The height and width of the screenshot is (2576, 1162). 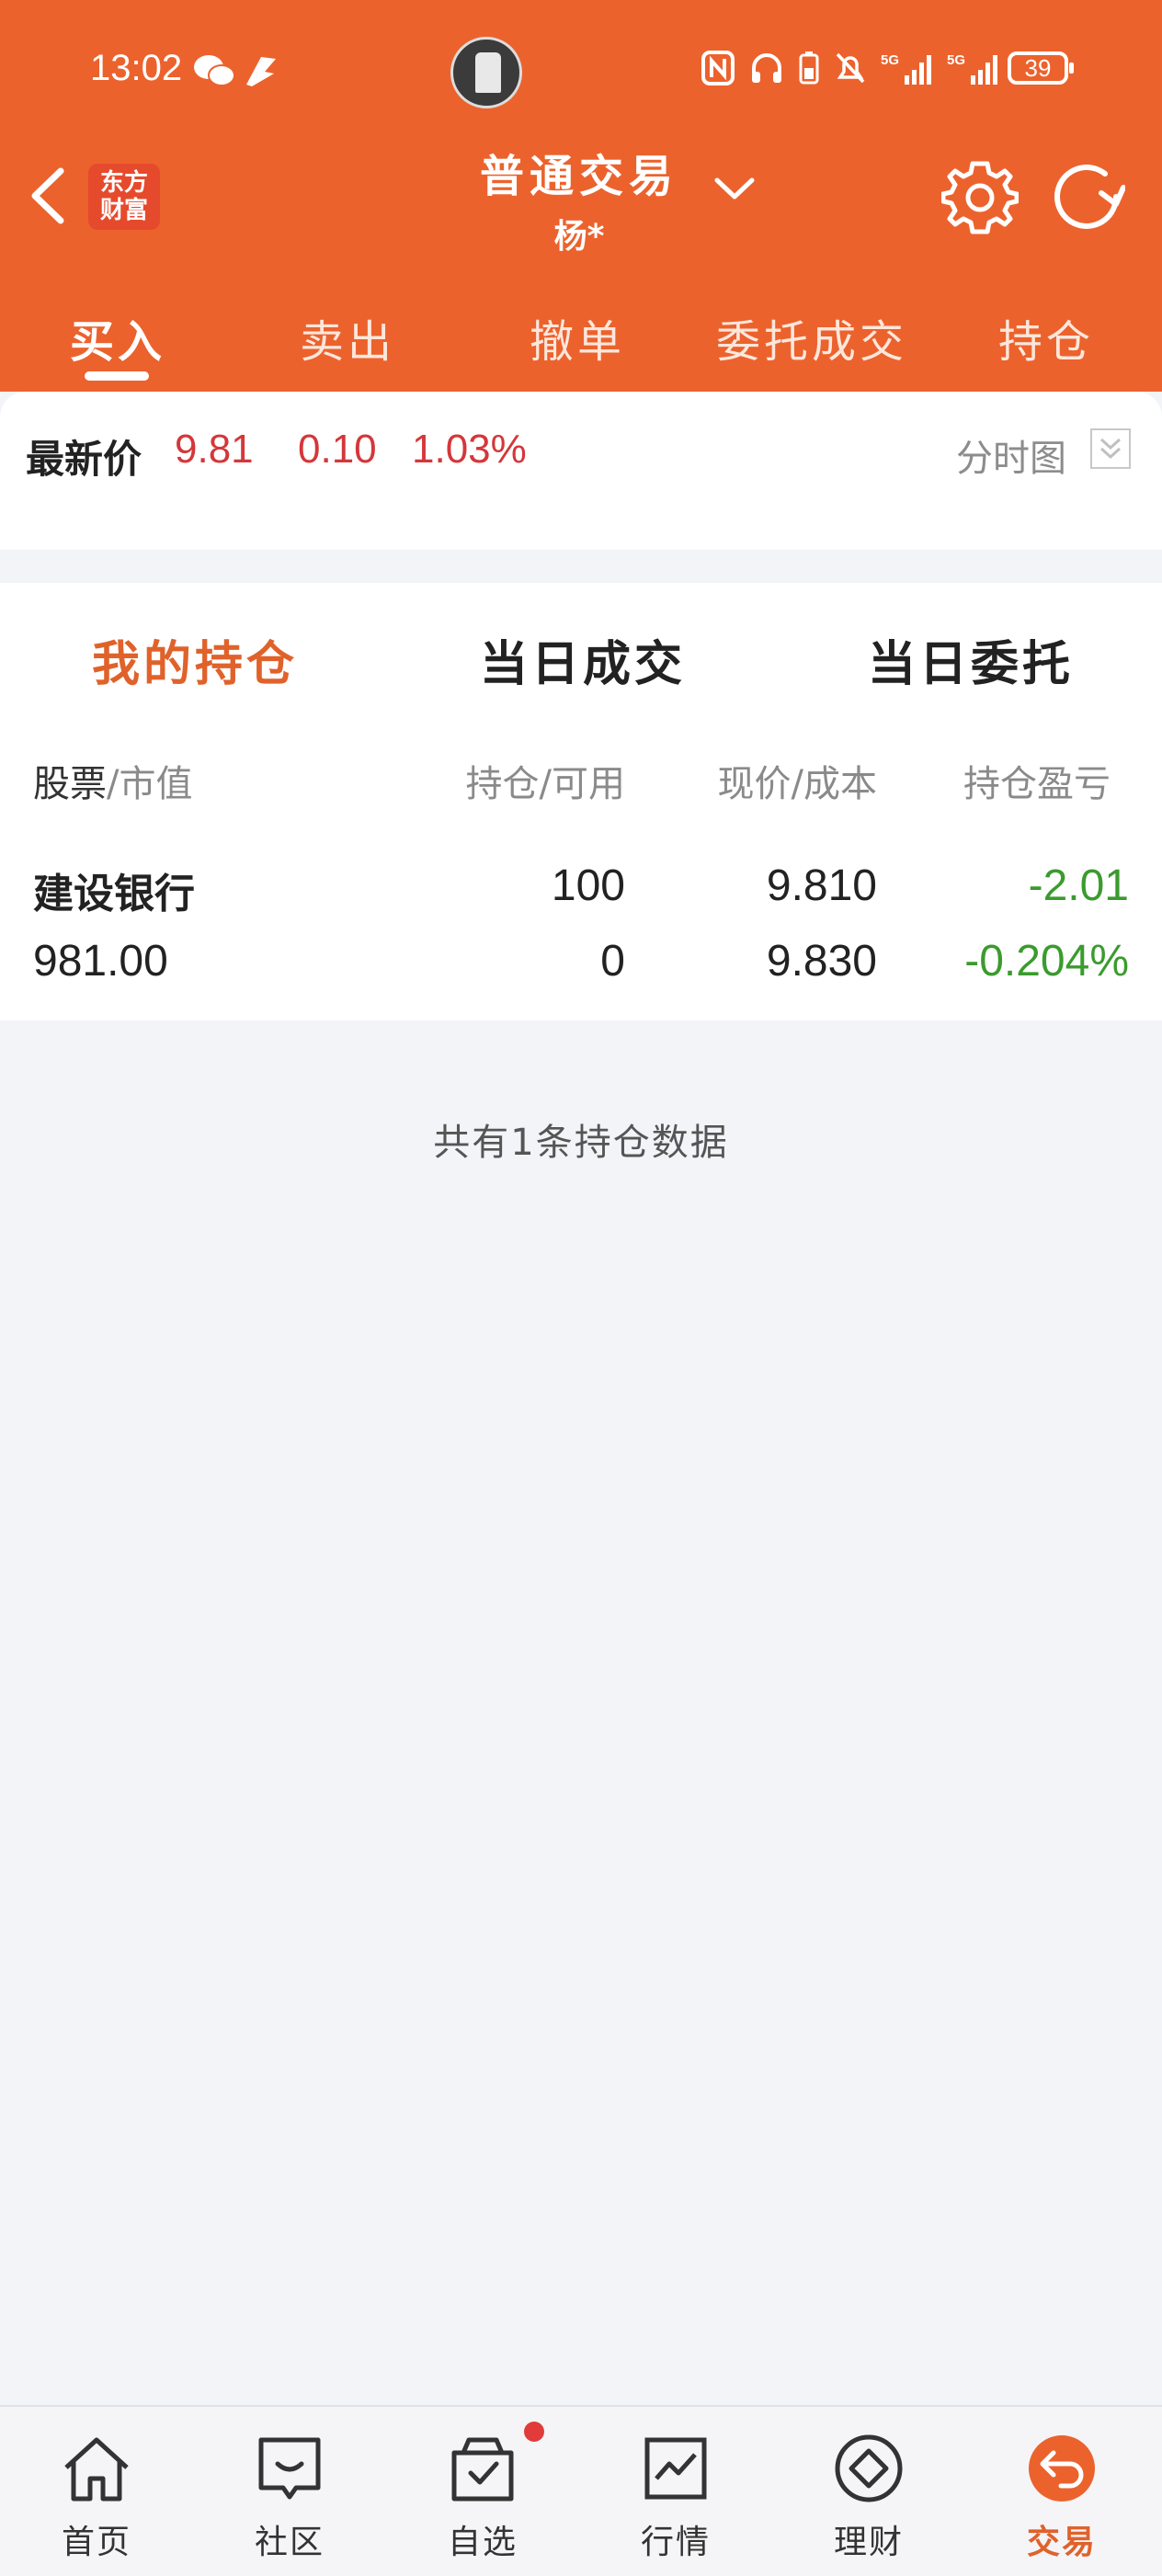 What do you see at coordinates (613, 961) in the screenshot?
I see `available-qty: 0` at bounding box center [613, 961].